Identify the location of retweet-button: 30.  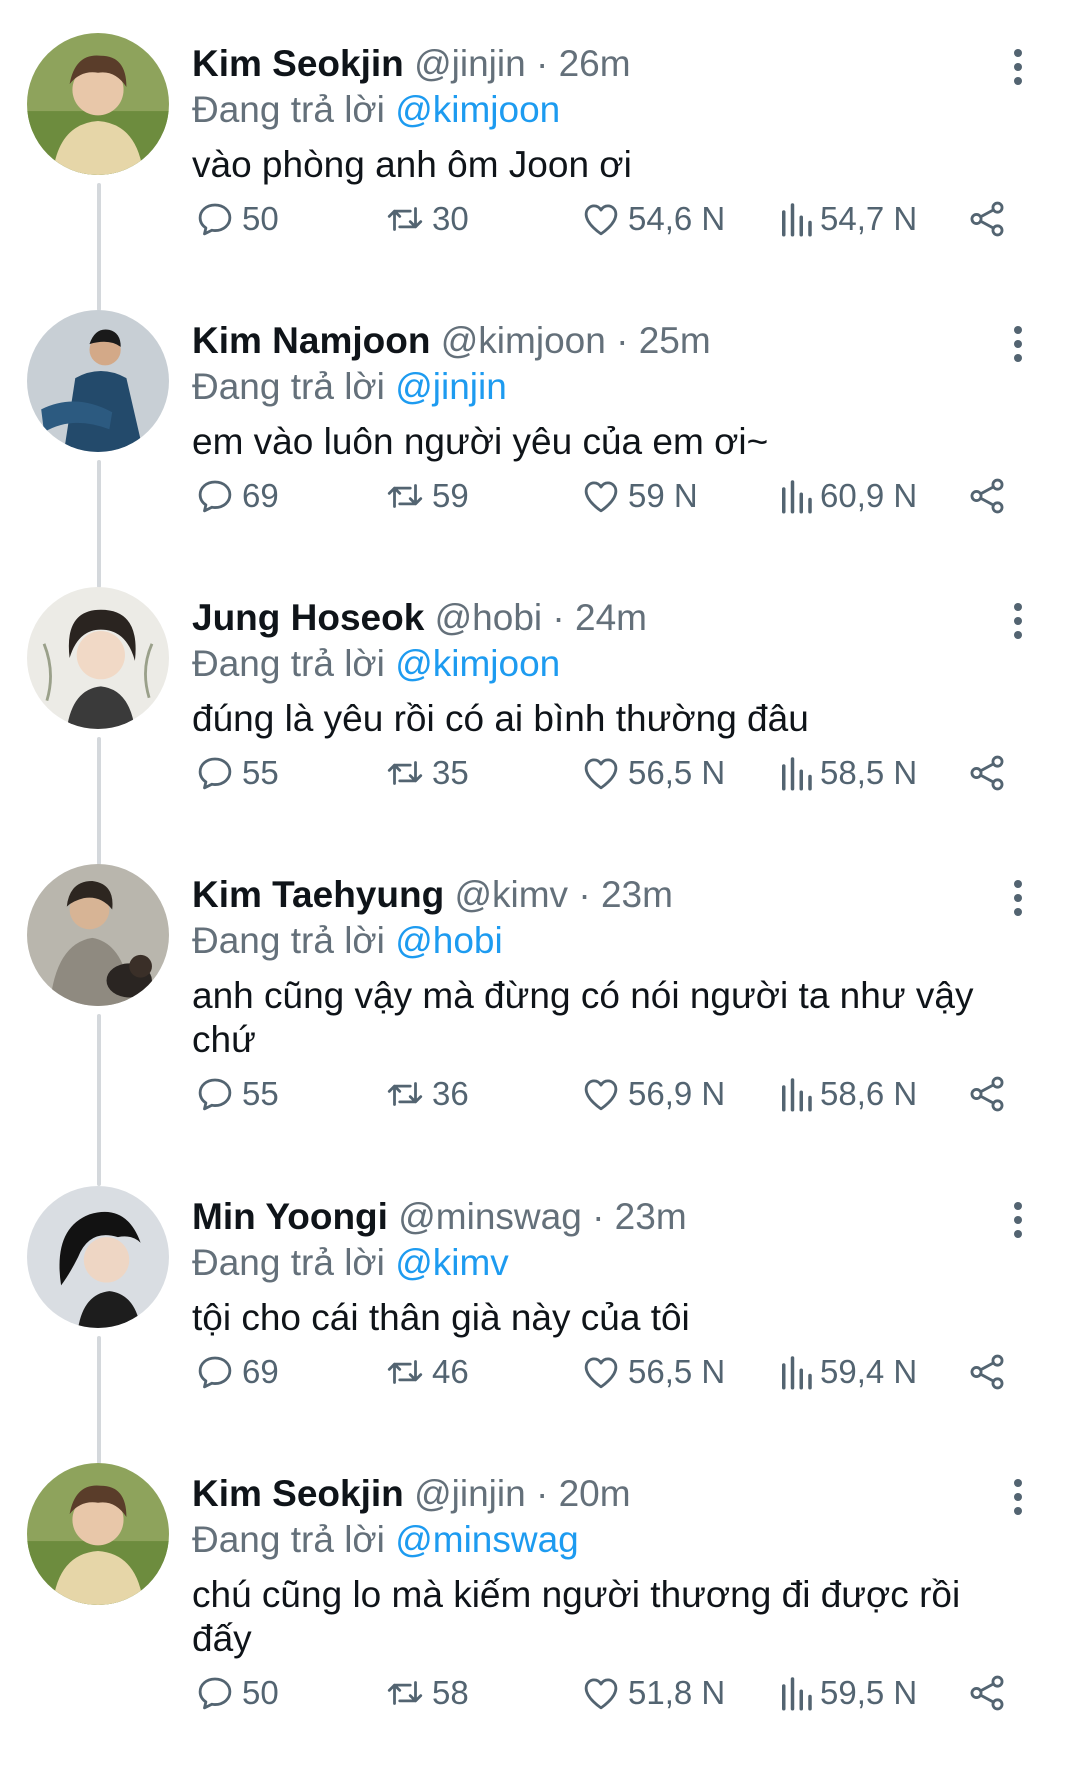
(426, 219).